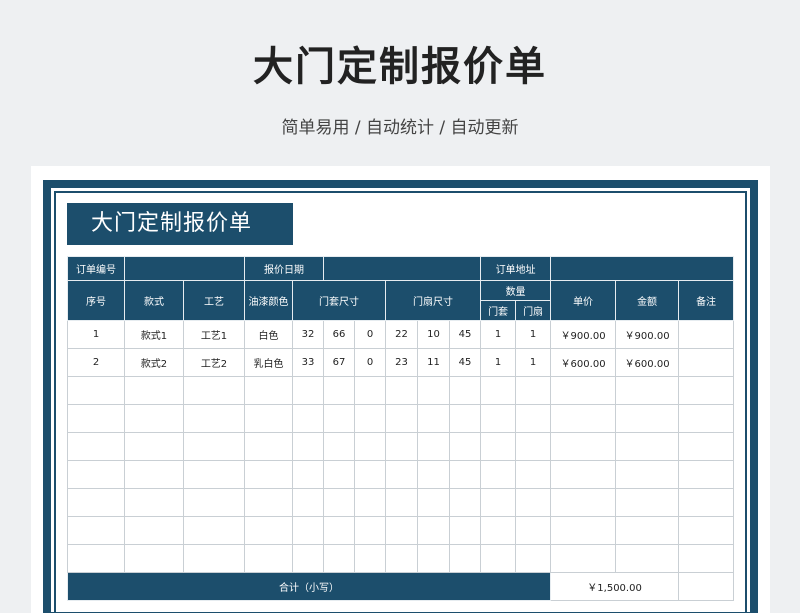 The height and width of the screenshot is (613, 800). I want to click on cell-index: 2, so click(96, 362).